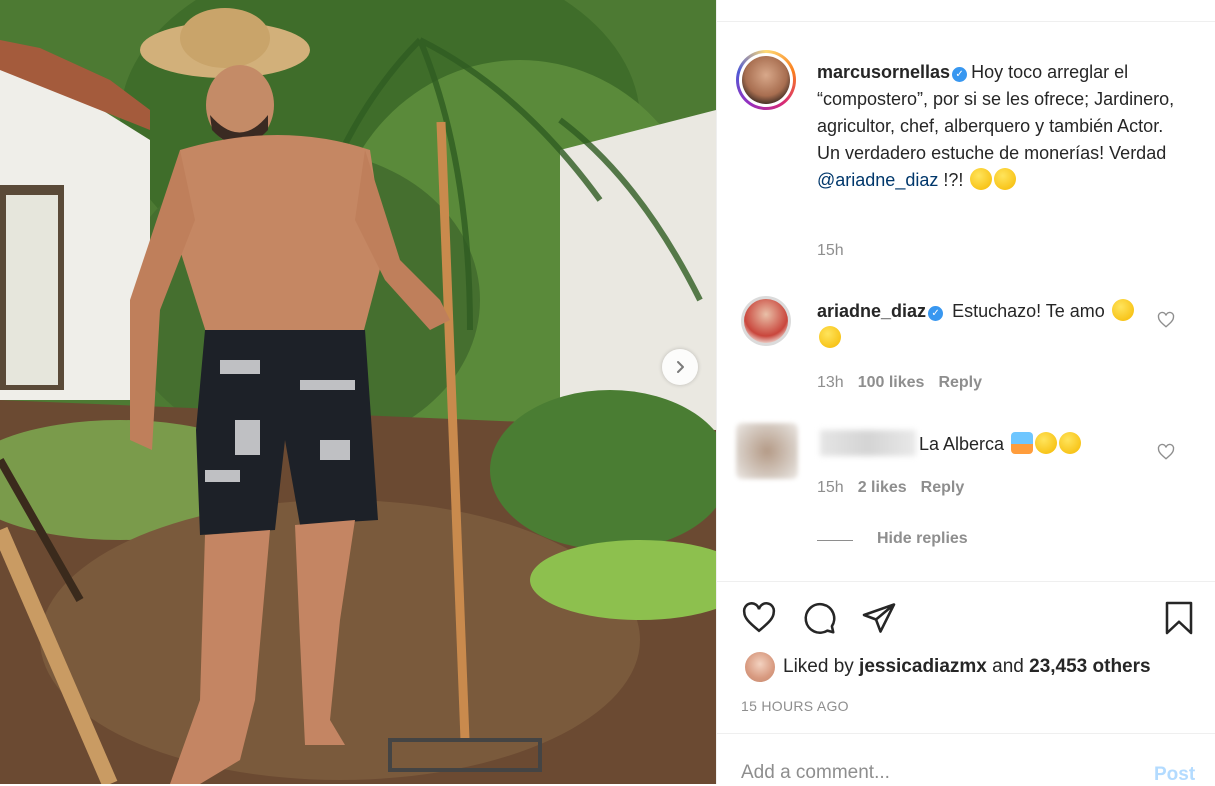  Describe the element at coordinates (891, 382) in the screenshot. I see `comment-1-likes: 100 likes` at that location.